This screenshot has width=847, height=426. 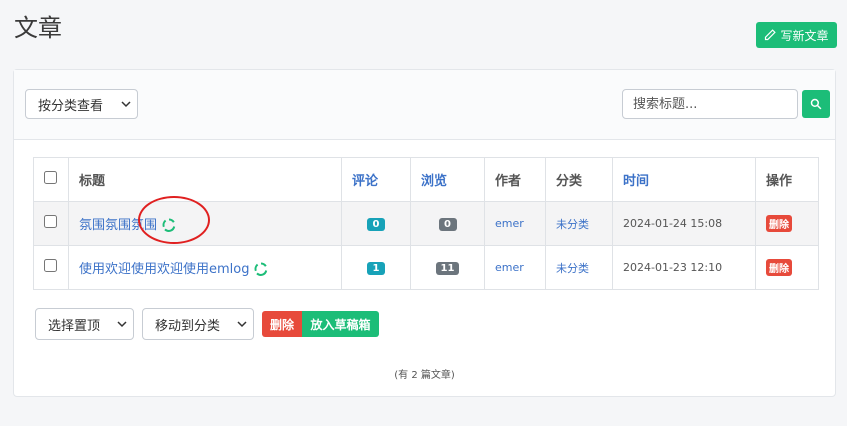 I want to click on post-title-cell: 氛围氛围氛围, so click(x=205, y=223).